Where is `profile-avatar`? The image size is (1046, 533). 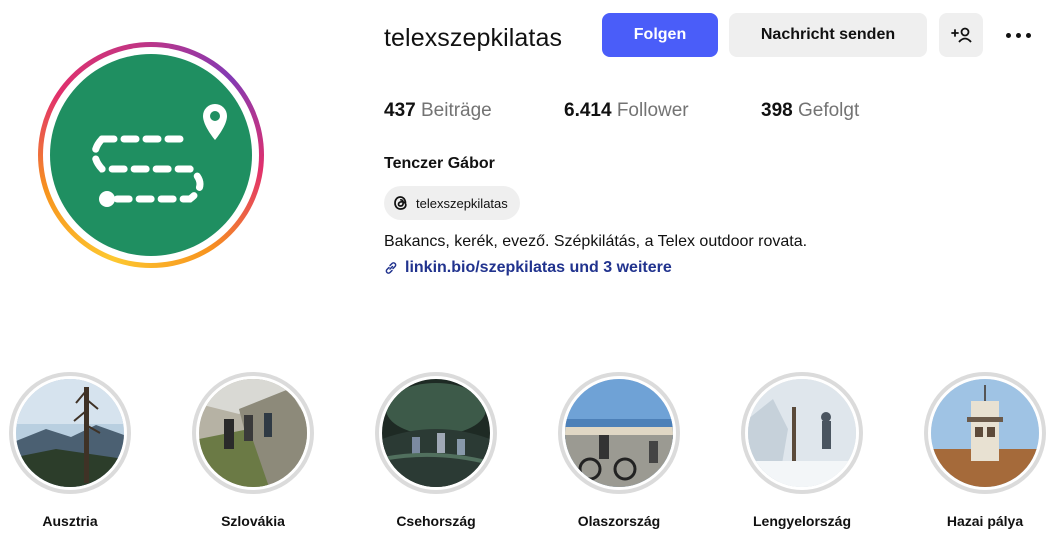
profile-avatar is located at coordinates (151, 155).